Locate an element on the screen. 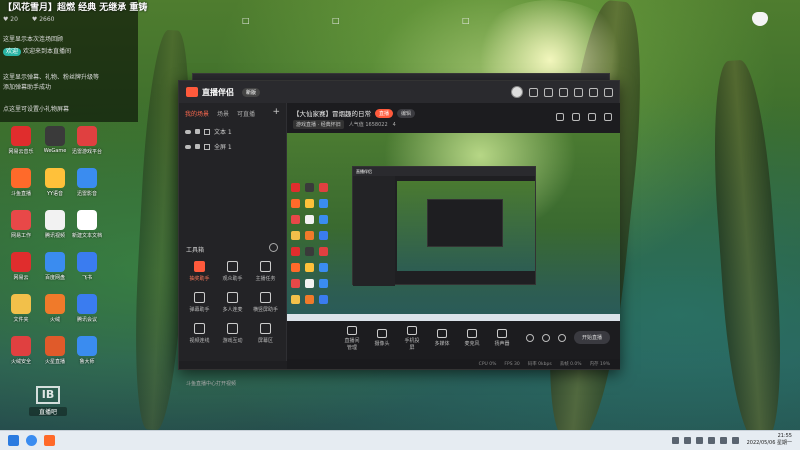 The image size is (800, 450). desktop-icon: 火星直播 is located at coordinates (55, 350).